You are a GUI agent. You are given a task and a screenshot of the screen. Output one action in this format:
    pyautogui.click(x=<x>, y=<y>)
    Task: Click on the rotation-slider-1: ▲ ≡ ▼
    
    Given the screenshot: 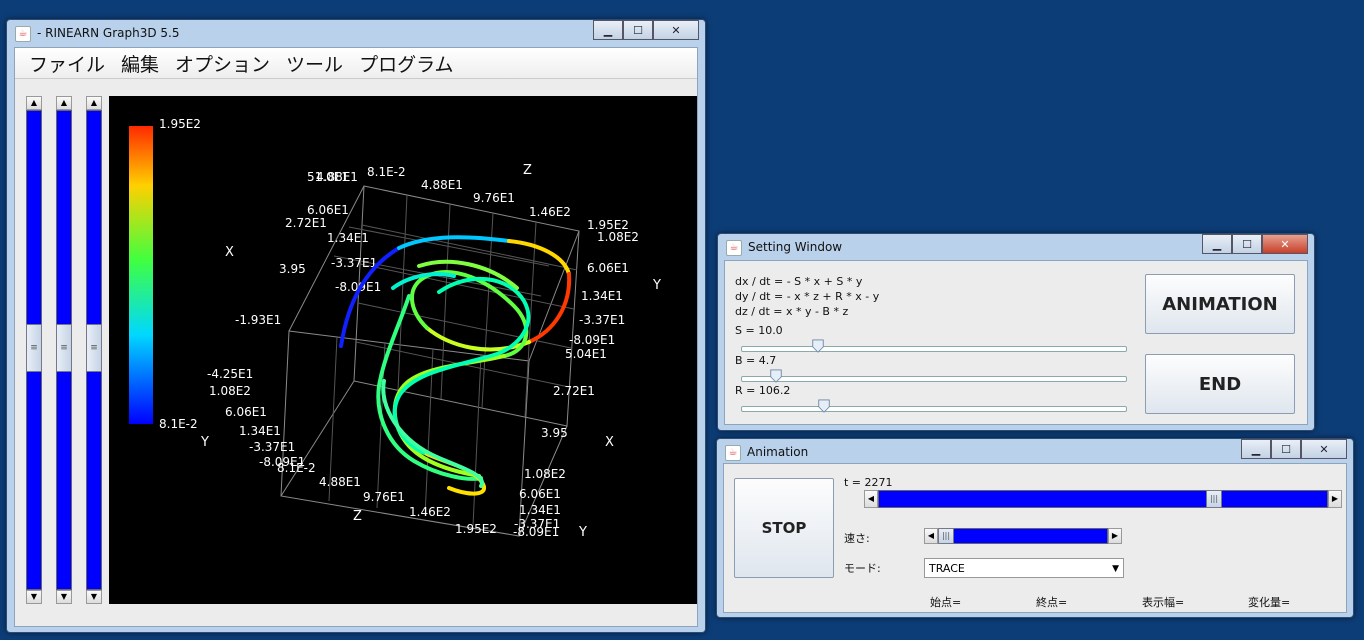 What is the action you would take?
    pyautogui.click(x=34, y=350)
    